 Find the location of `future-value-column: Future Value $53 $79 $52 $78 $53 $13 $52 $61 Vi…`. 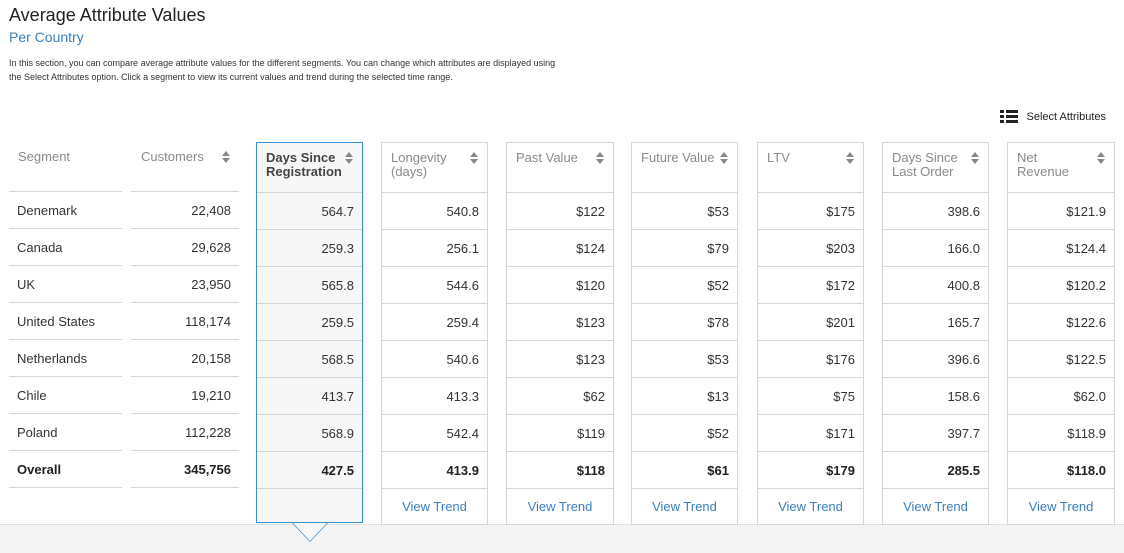

future-value-column: Future Value $53 $79 $52 $78 $53 $13 $52 $61 Vi… is located at coordinates (684, 333).